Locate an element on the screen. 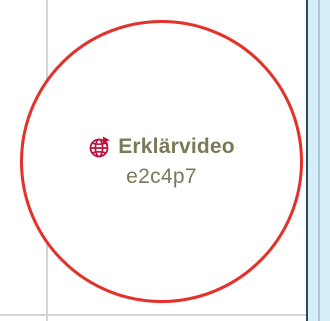 This screenshot has height=321, width=330. globe-cursor-icon is located at coordinates (100, 147).